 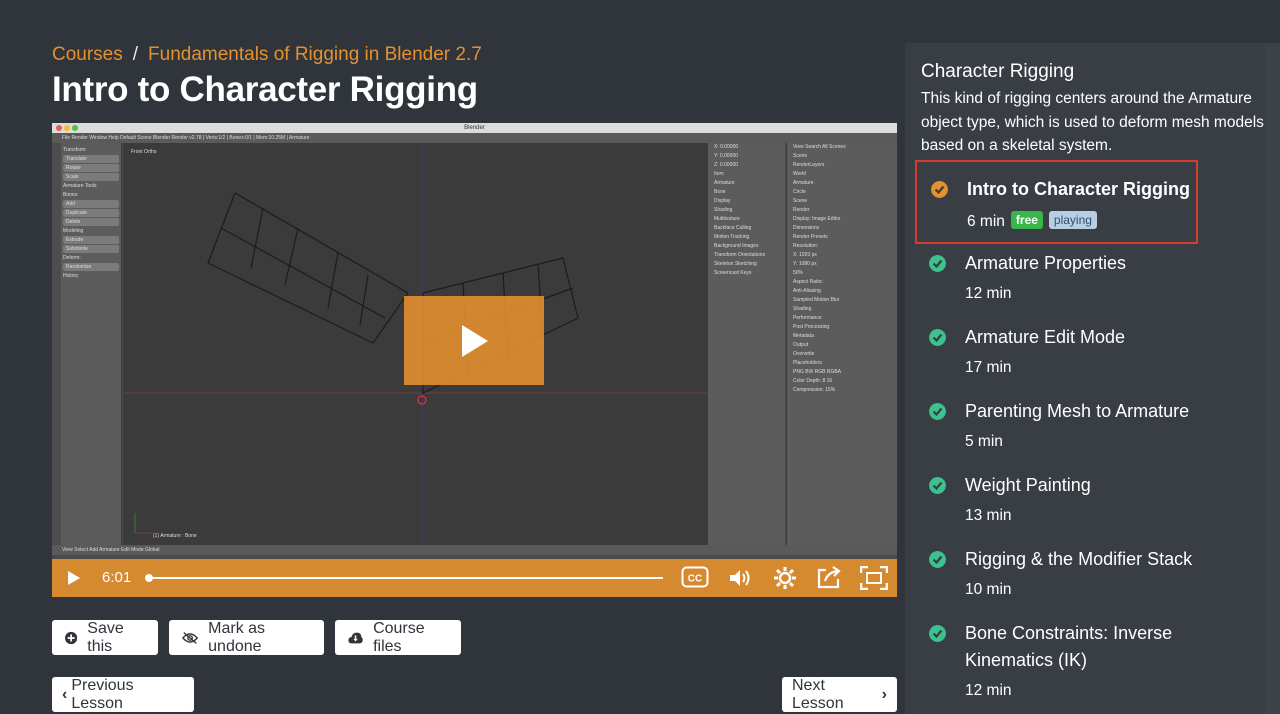 I want to click on svg-text: CC, so click(x=695, y=579).